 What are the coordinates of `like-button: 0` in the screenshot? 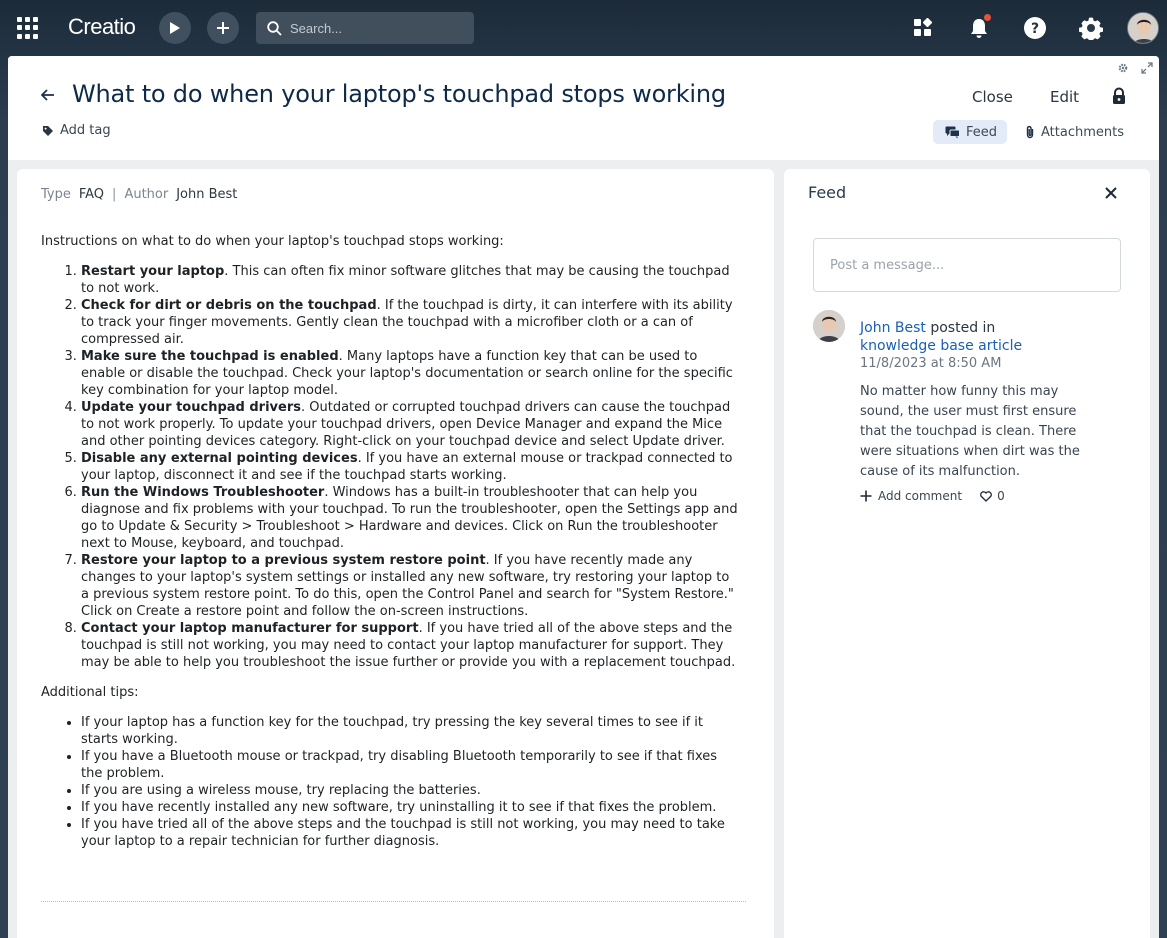 It's located at (992, 496).